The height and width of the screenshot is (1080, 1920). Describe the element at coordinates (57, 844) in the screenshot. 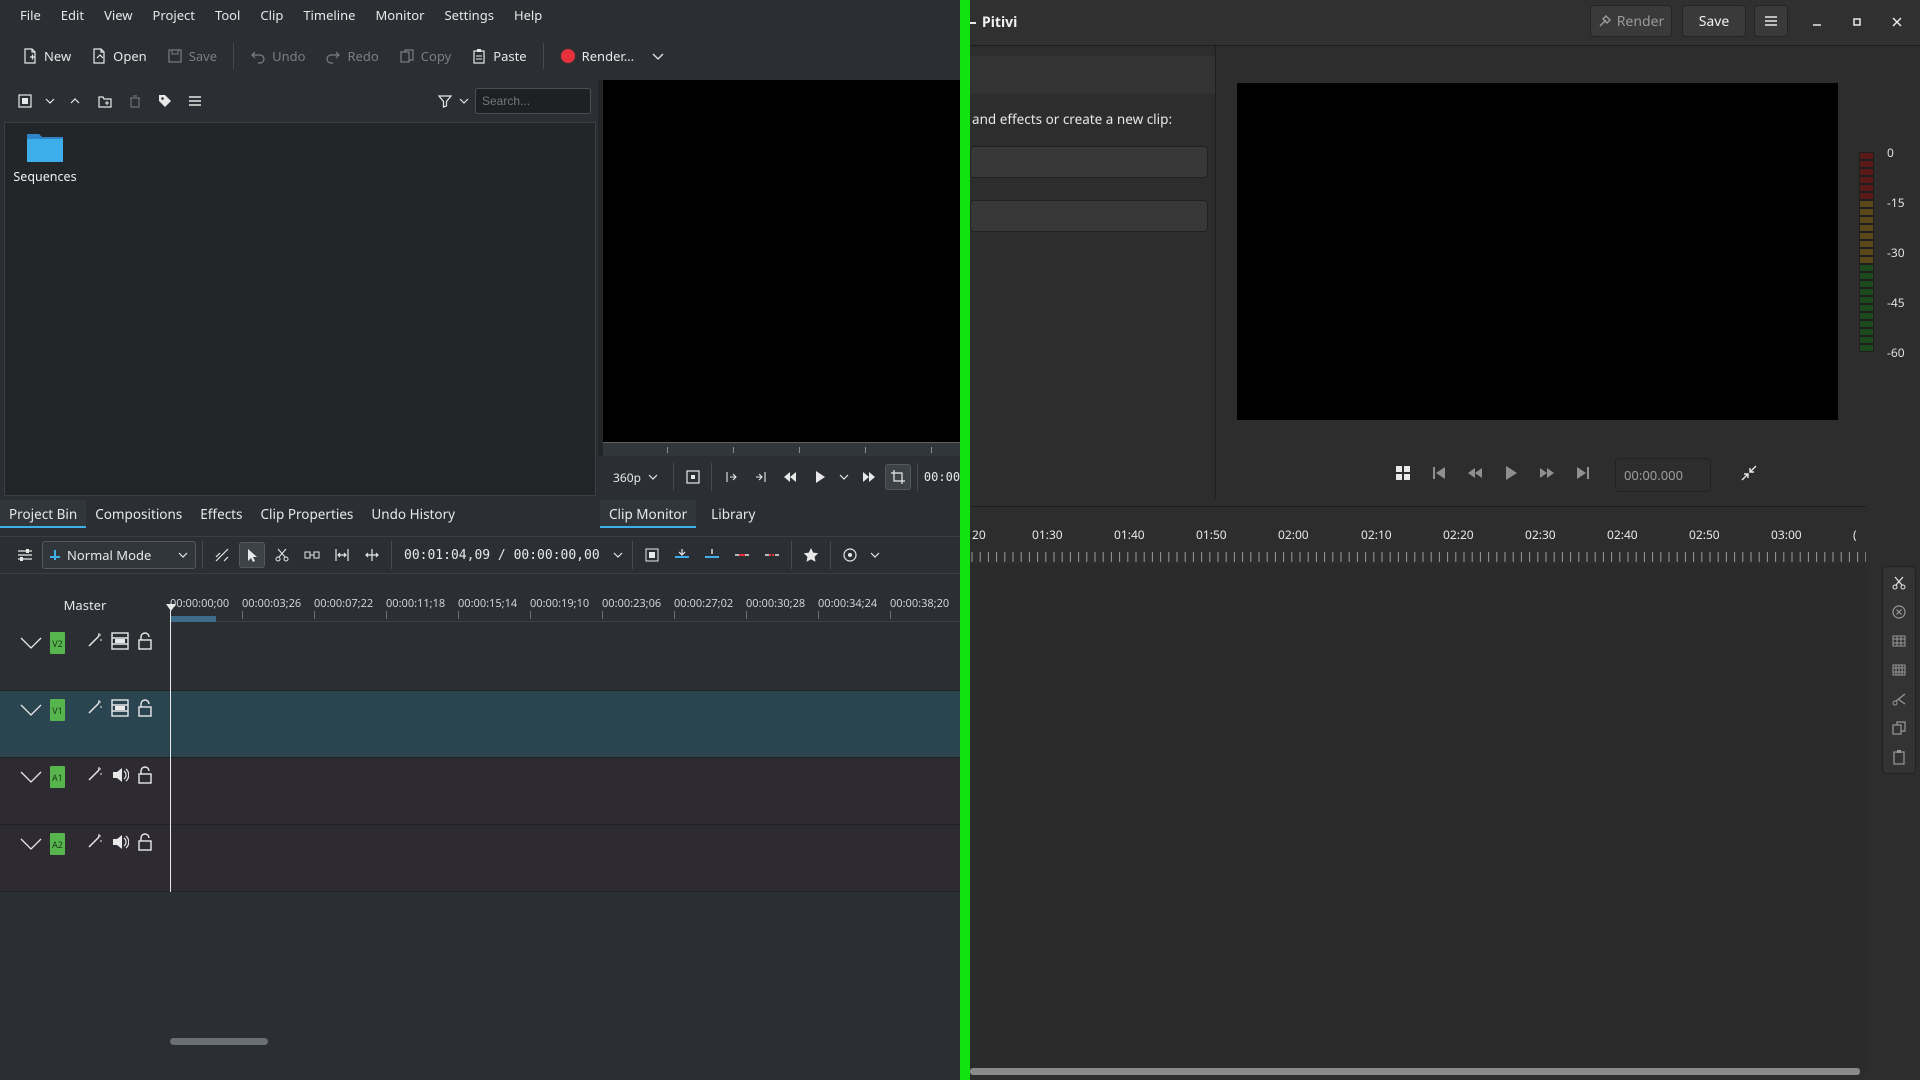

I see `track-badge: A2` at that location.